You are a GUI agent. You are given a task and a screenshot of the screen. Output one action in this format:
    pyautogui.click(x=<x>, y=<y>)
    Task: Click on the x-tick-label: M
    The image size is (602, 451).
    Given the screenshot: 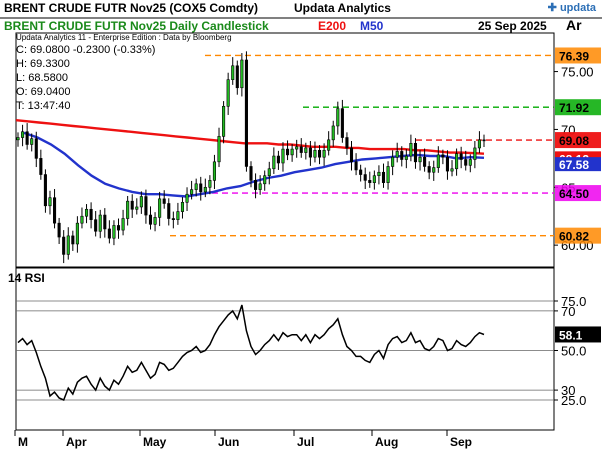 What is the action you would take?
    pyautogui.click(x=23, y=442)
    